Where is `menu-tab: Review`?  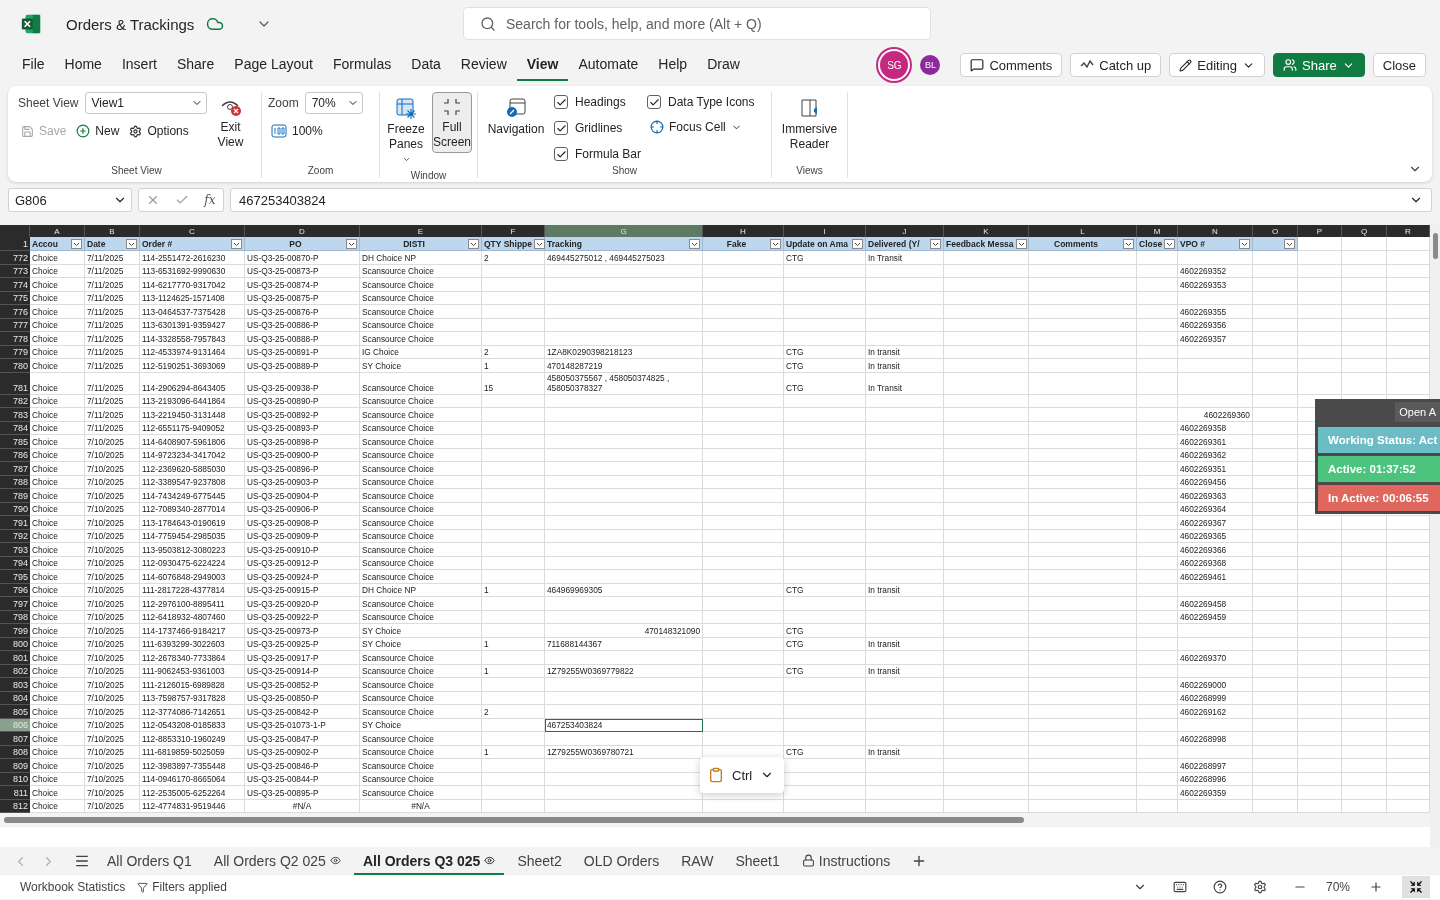
menu-tab: Review is located at coordinates (483, 65).